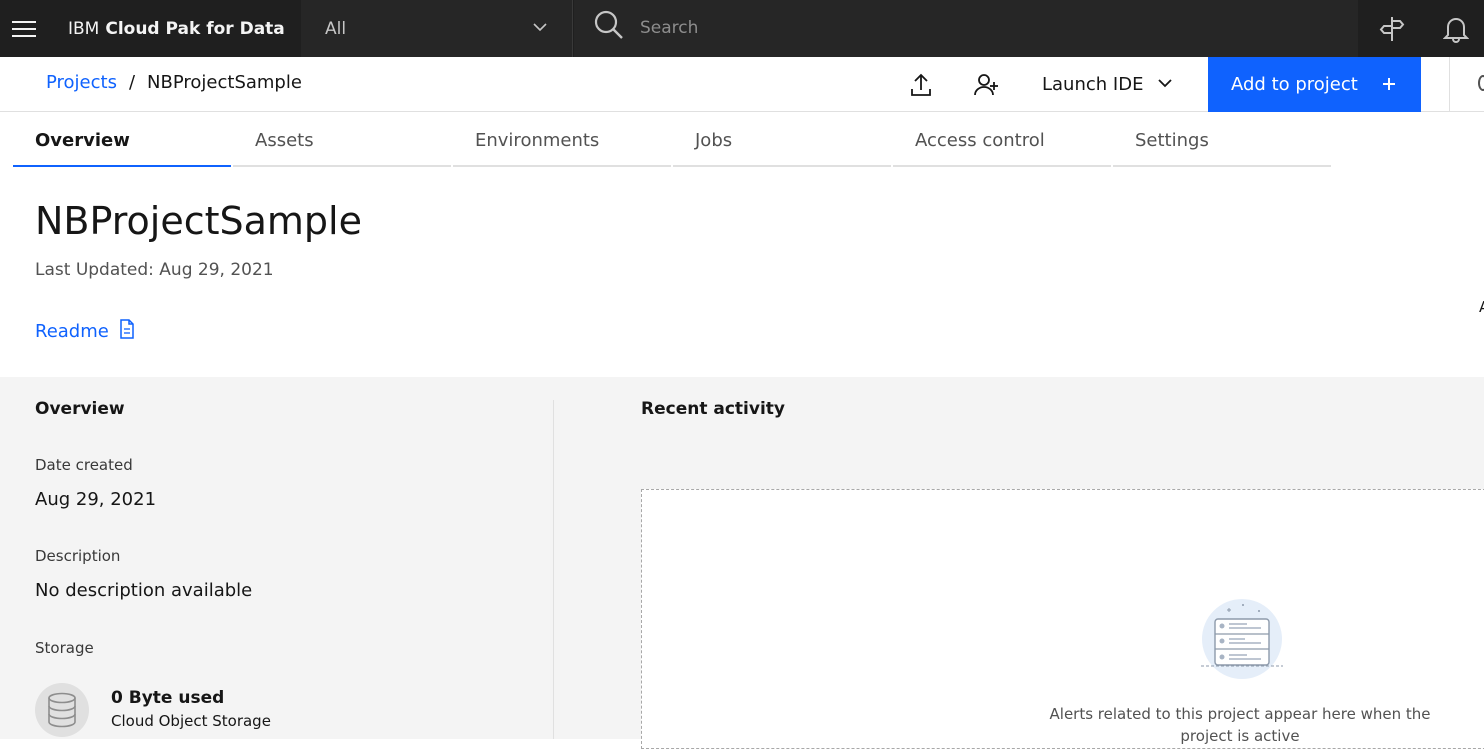 The height and width of the screenshot is (749, 1484). I want to click on launch-ide-button: Launch IDE, so click(1107, 84).